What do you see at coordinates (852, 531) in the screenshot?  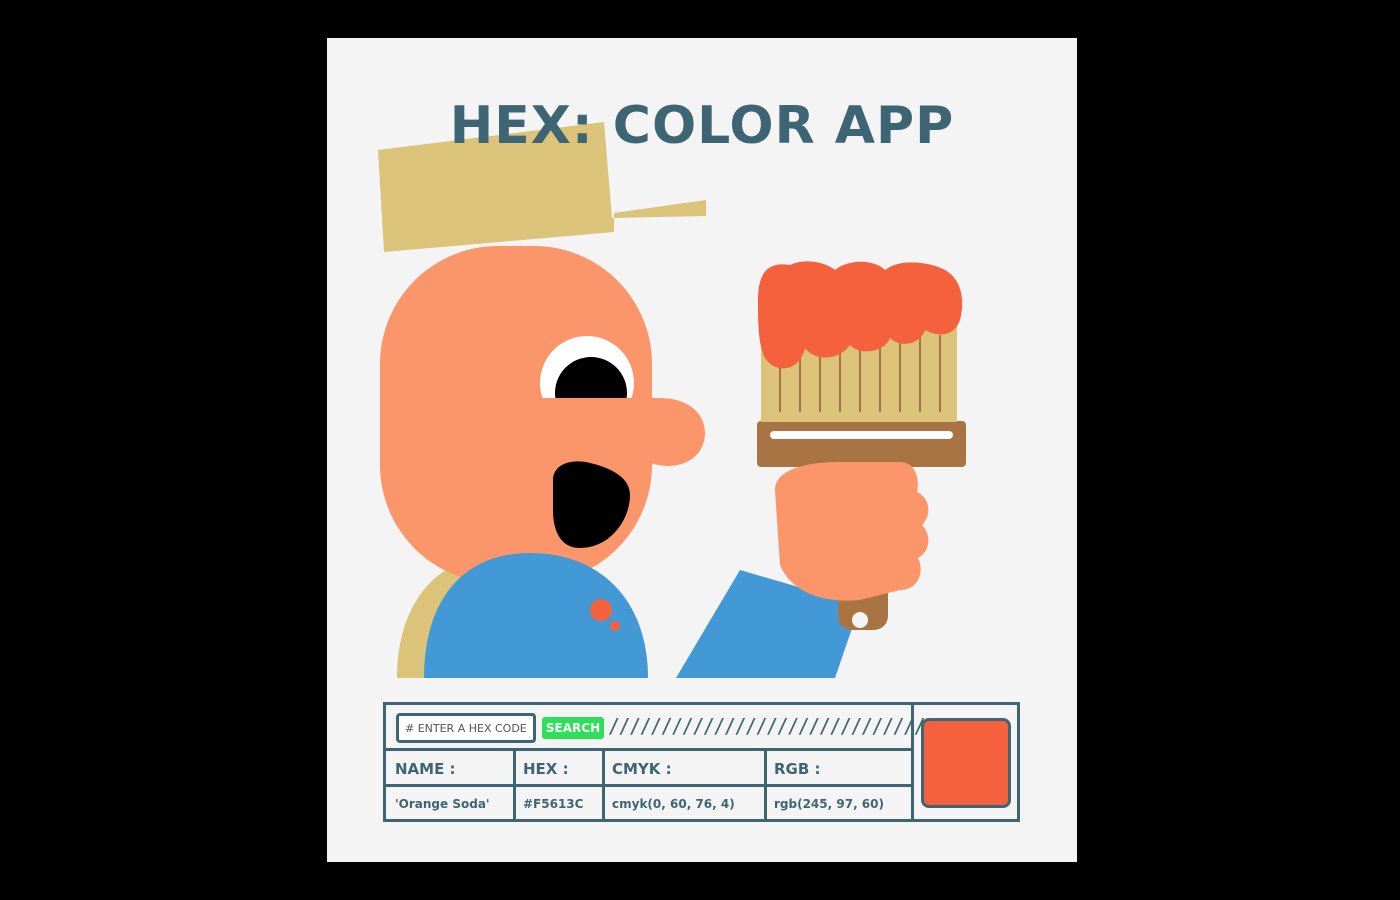 I see `painter-hand` at bounding box center [852, 531].